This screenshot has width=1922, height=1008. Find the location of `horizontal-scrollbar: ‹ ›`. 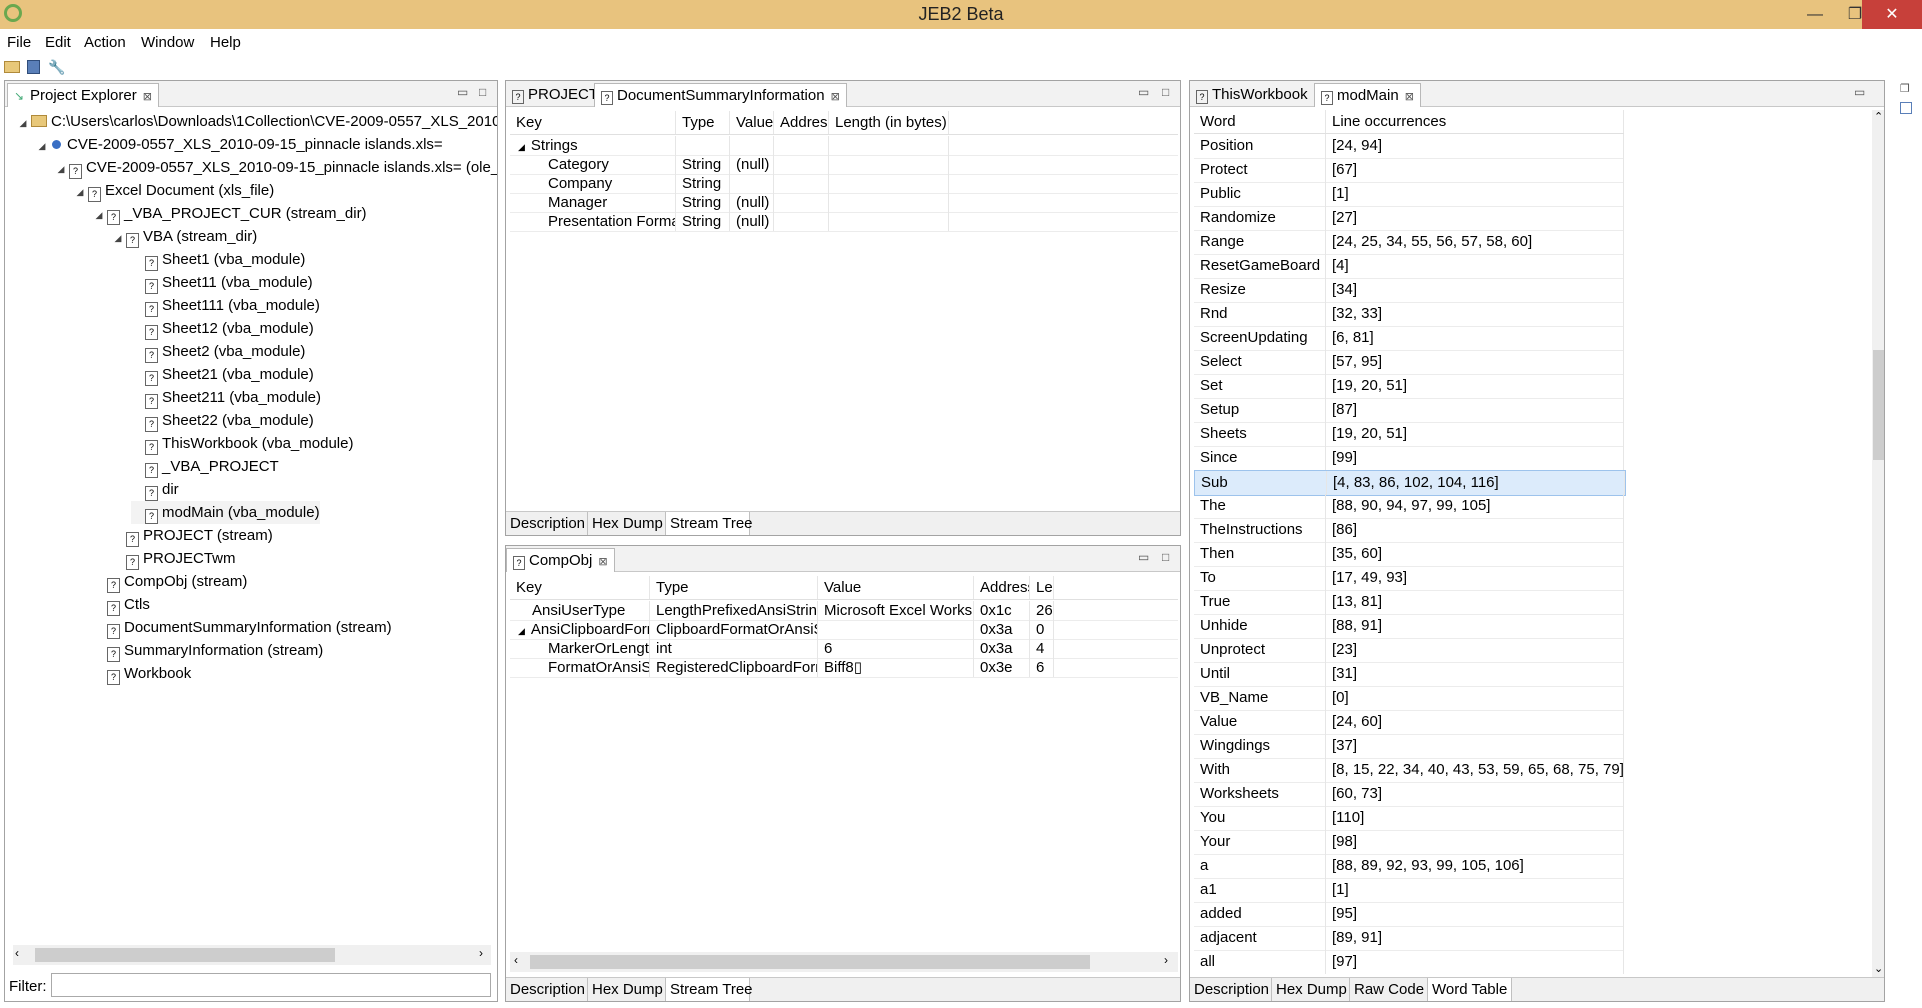

horizontal-scrollbar: ‹ › is located at coordinates (252, 955).